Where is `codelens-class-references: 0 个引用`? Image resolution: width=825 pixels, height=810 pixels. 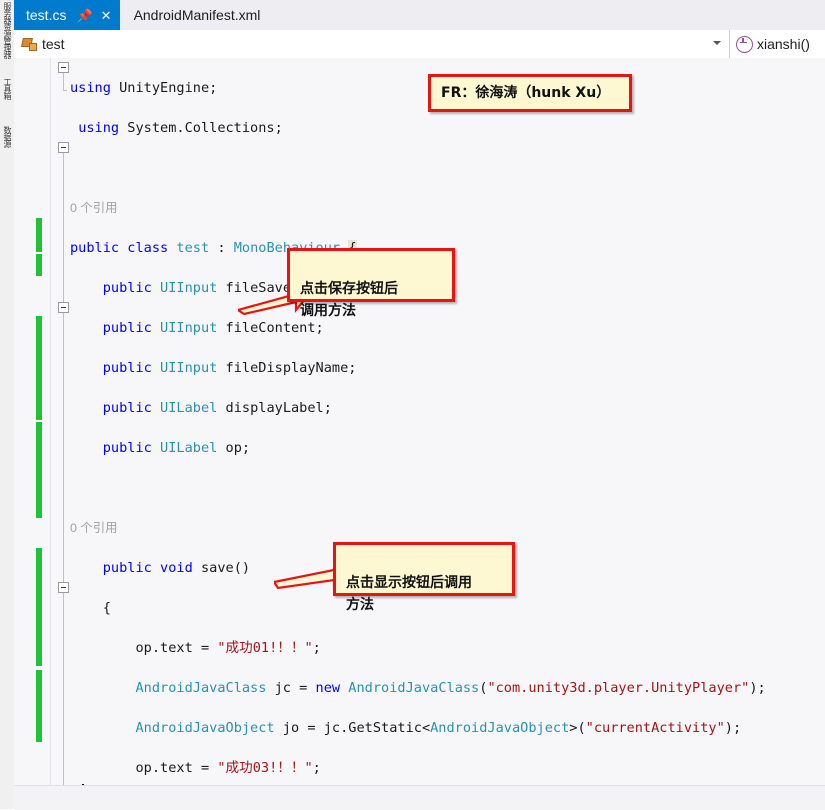 codelens-class-references: 0 个引用 is located at coordinates (447, 208).